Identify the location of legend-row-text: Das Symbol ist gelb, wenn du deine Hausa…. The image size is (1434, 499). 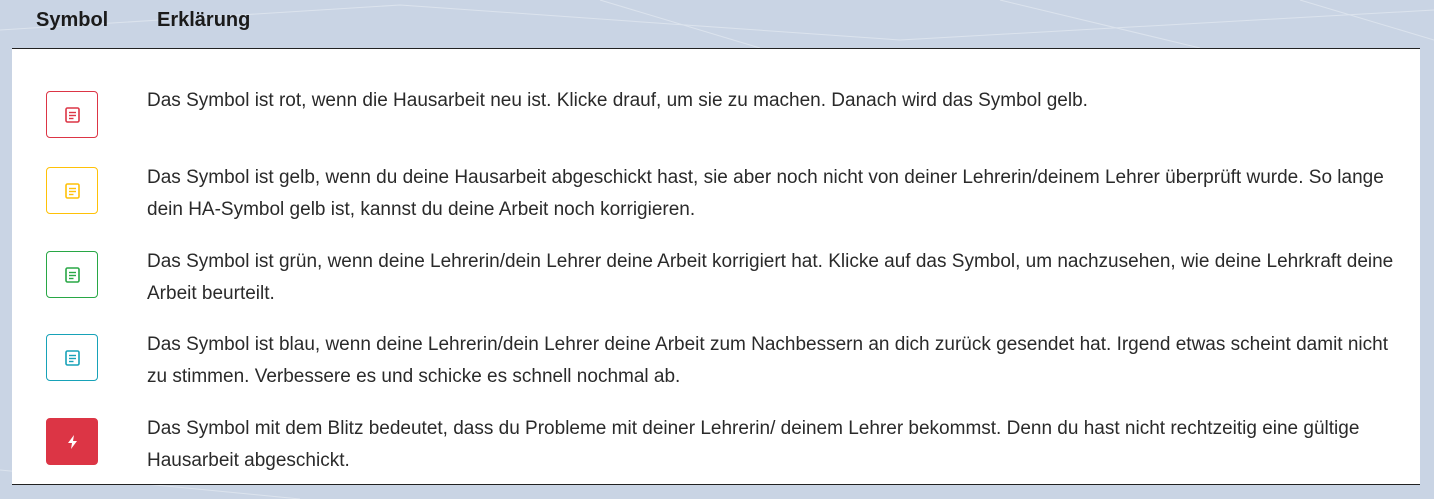
(765, 193).